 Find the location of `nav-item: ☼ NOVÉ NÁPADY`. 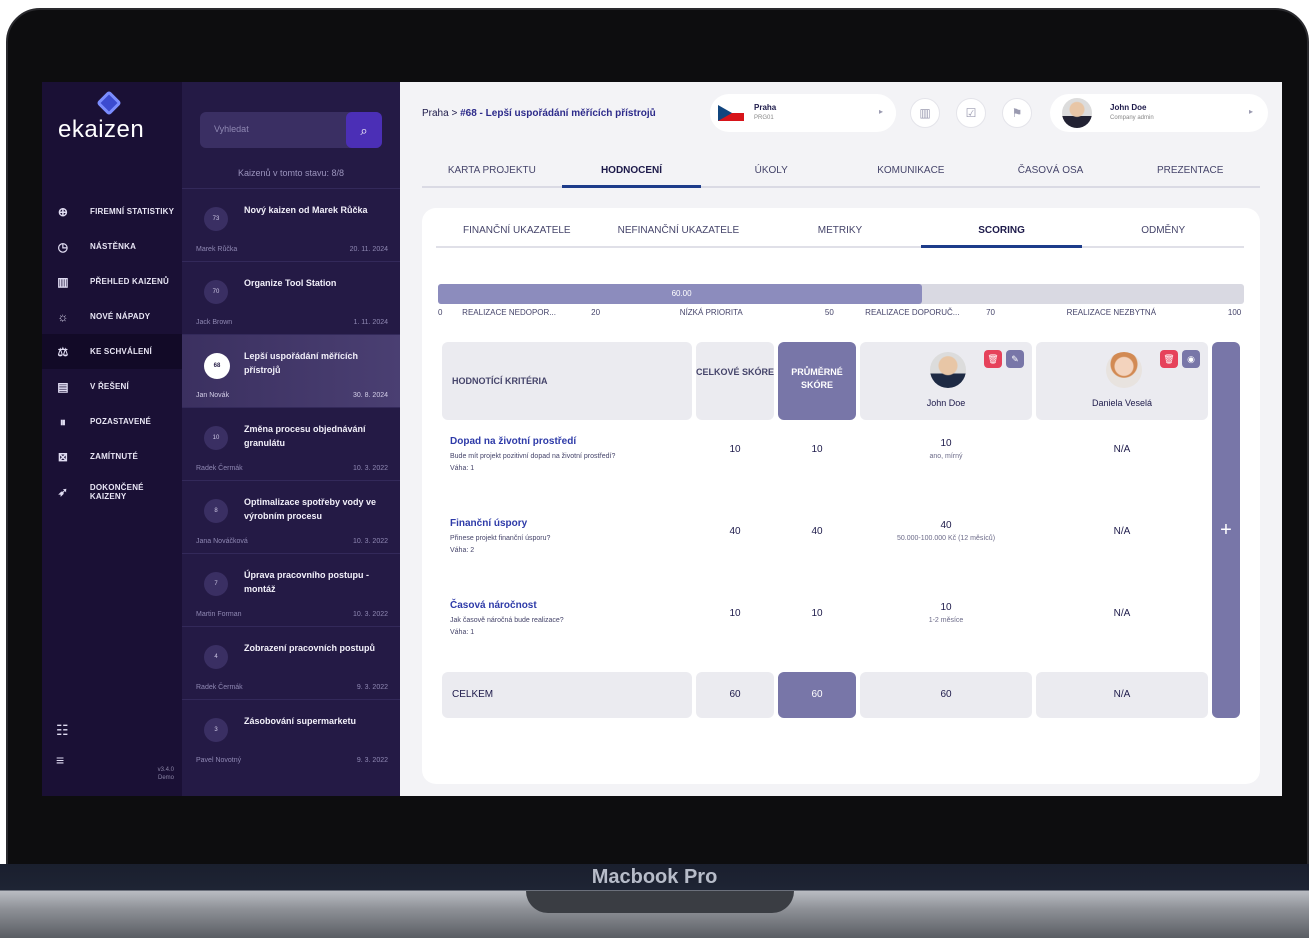

nav-item: ☼ NOVÉ NÁPADY is located at coordinates (112, 316).